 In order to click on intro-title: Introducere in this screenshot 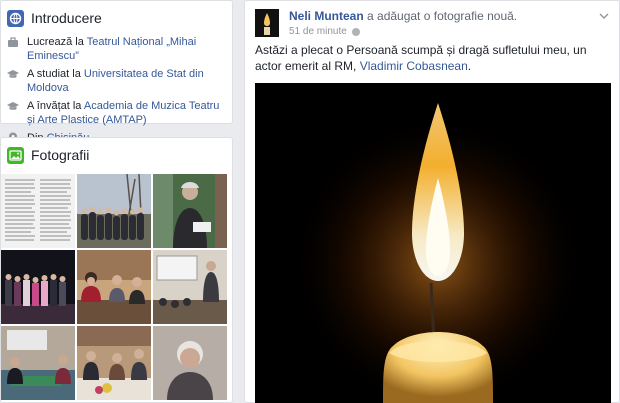, I will do `click(66, 18)`.